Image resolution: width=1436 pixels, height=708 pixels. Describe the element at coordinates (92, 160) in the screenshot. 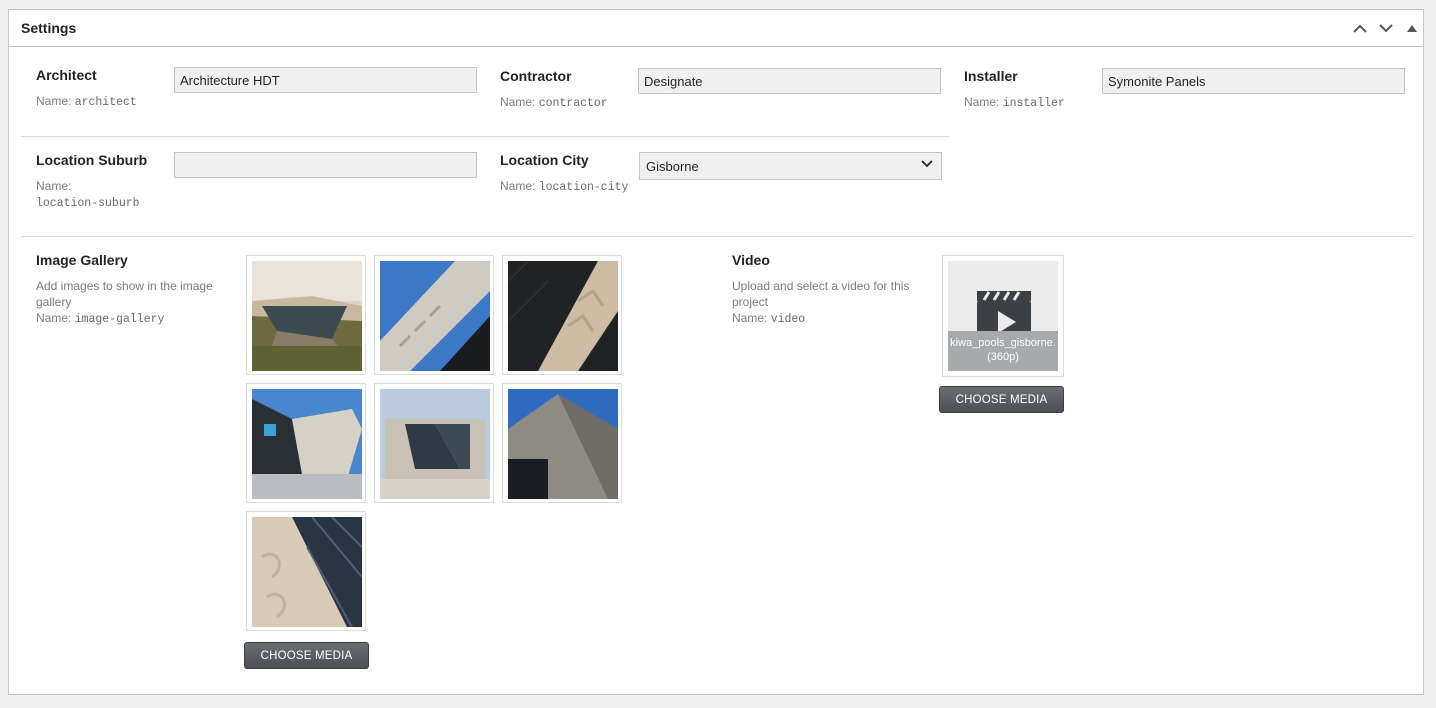

I see `location-suburb-label: Location Suburb` at that location.